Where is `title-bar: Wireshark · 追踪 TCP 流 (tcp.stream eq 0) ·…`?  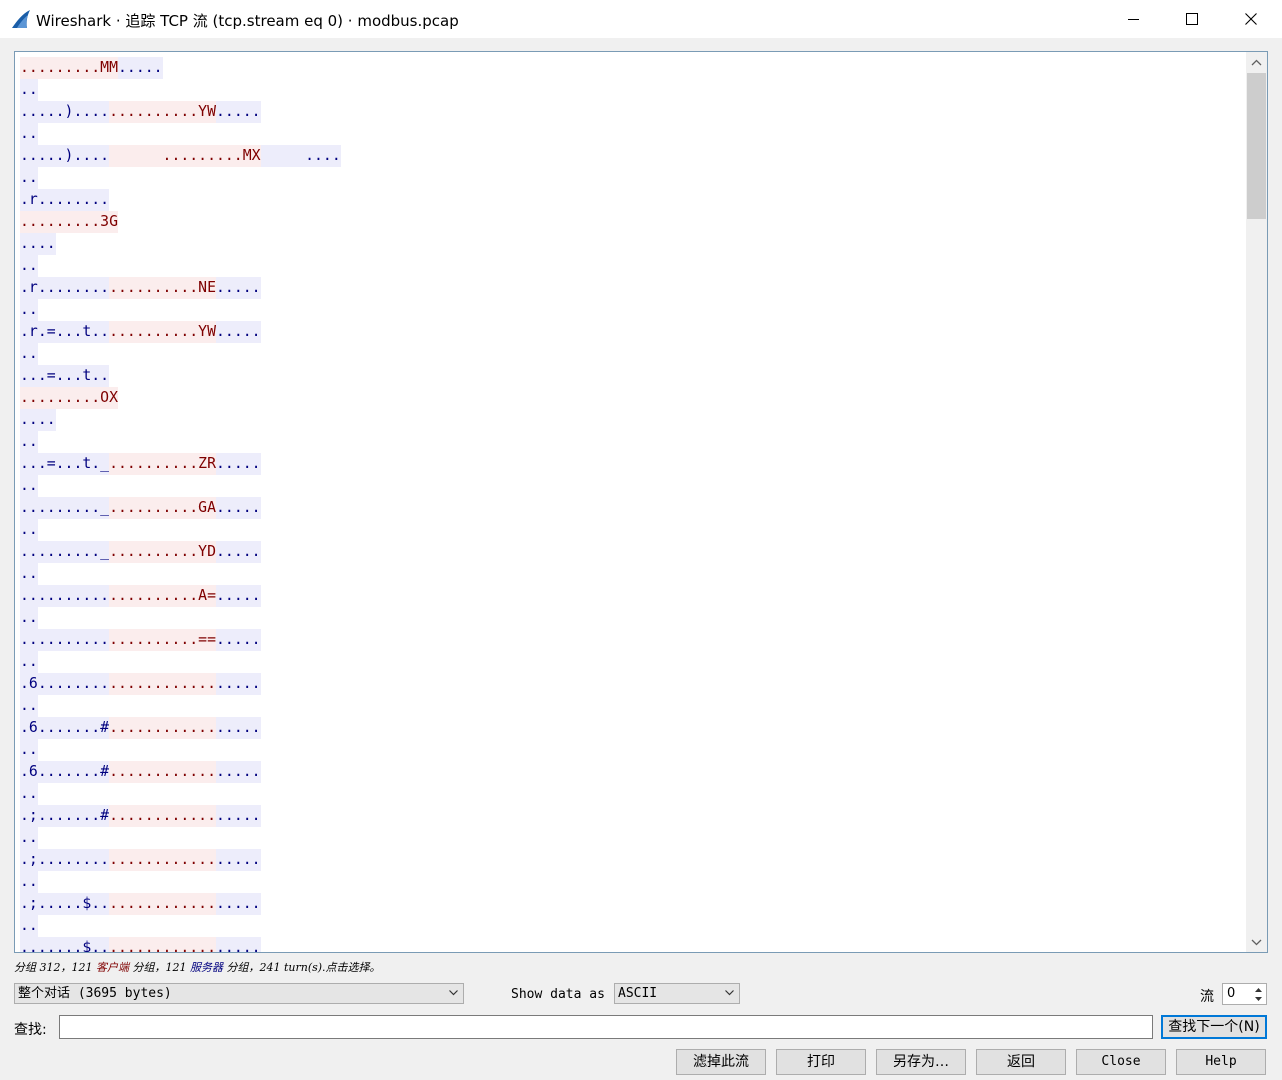 title-bar: Wireshark · 追踪 TCP 流 (tcp.stream eq 0) ·… is located at coordinates (641, 19).